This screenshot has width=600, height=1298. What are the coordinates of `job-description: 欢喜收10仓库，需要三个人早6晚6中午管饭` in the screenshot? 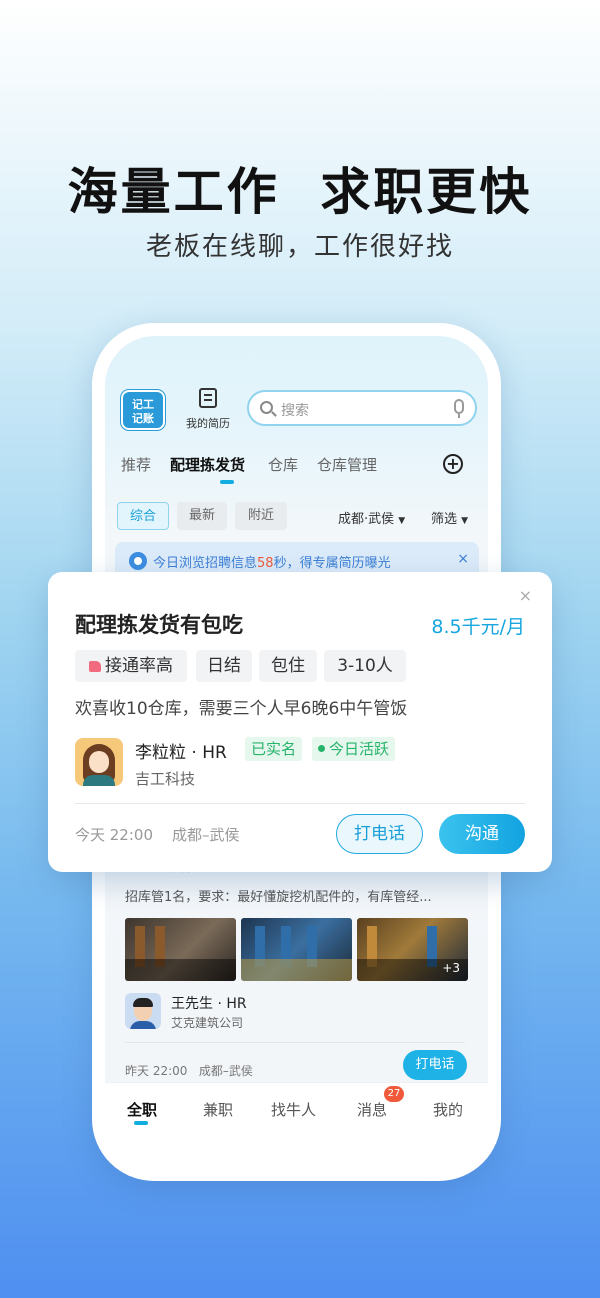 It's located at (241, 709).